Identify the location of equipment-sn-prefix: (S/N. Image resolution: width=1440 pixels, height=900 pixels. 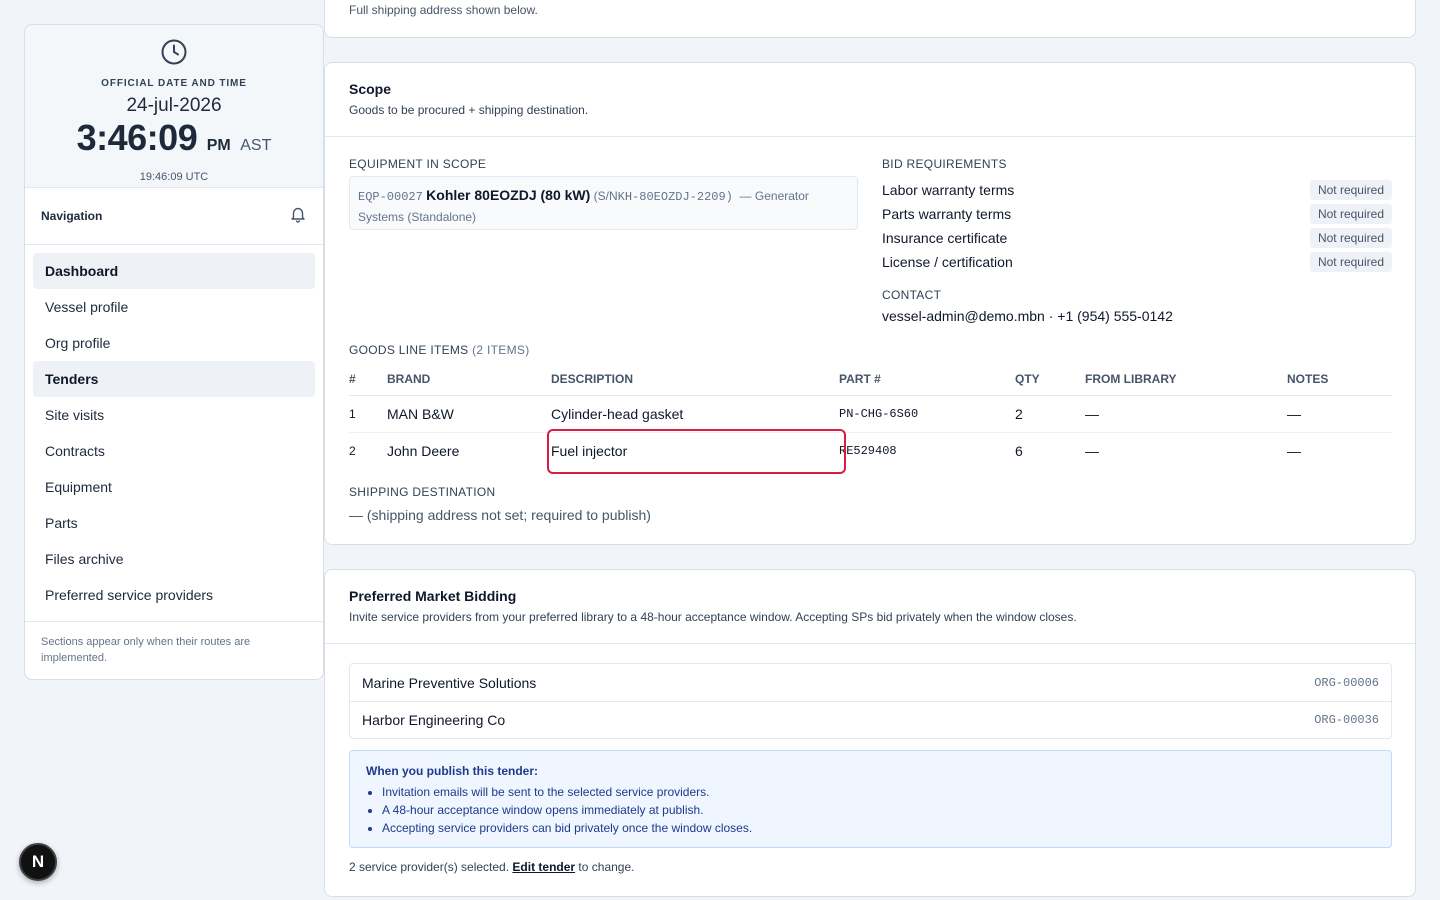
(605, 196).